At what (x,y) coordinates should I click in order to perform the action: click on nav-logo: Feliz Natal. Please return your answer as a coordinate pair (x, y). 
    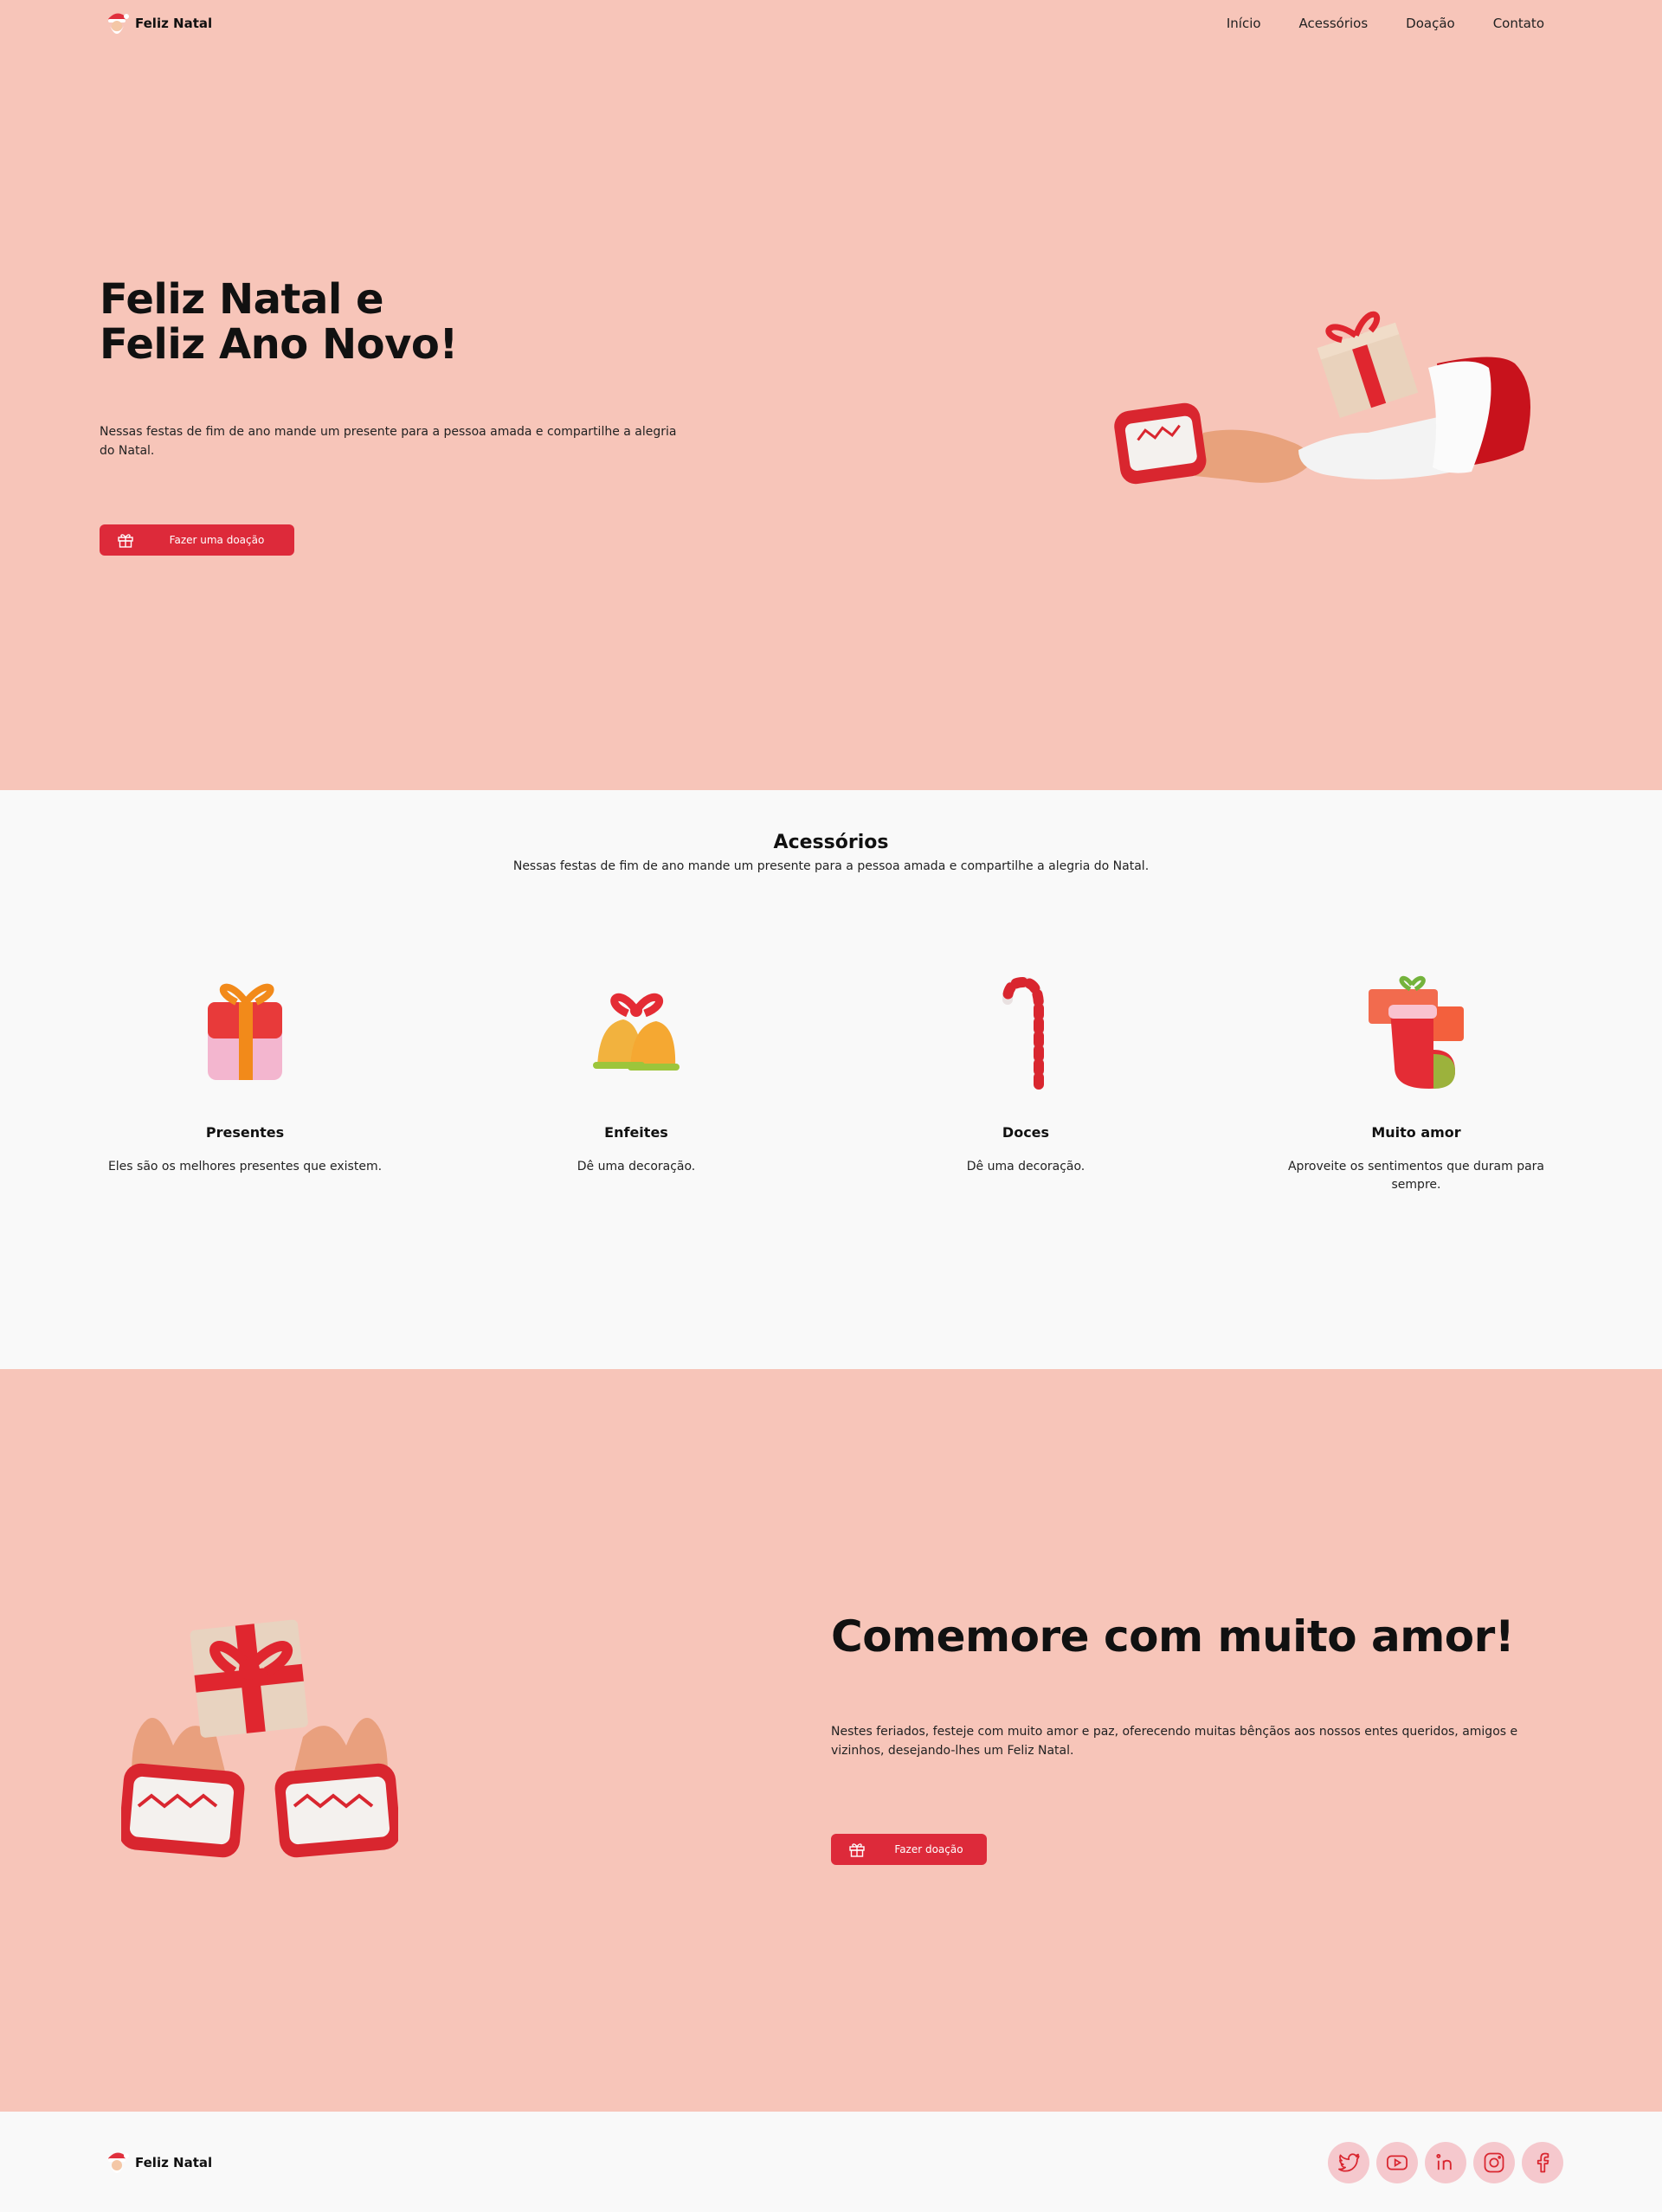
    Looking at the image, I should click on (158, 23).